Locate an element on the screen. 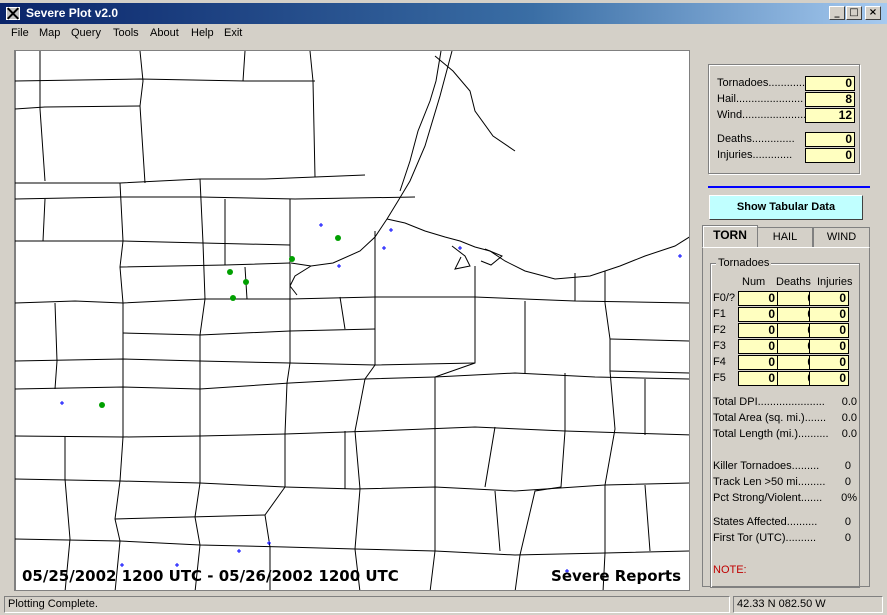 The height and width of the screenshot is (615, 887). f2-injuries: 0 is located at coordinates (829, 330).